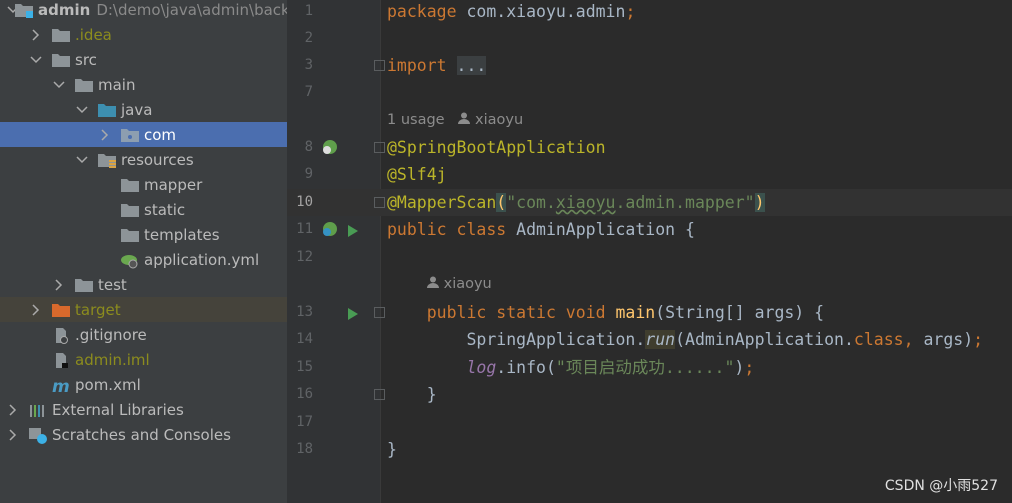  I want to click on tree-item--gitignore: .gitignore, so click(143, 334).